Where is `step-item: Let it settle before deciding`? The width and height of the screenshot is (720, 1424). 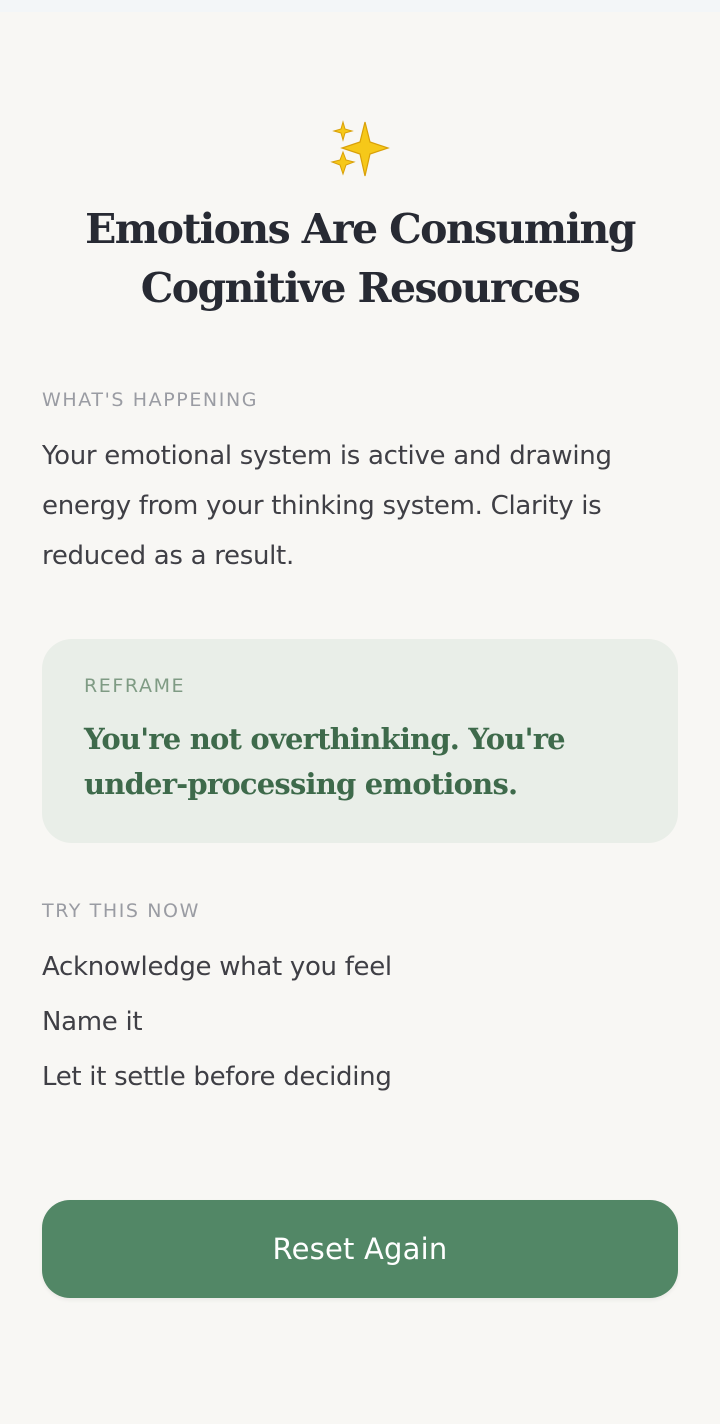 step-item: Let it settle before deciding is located at coordinates (217, 1077).